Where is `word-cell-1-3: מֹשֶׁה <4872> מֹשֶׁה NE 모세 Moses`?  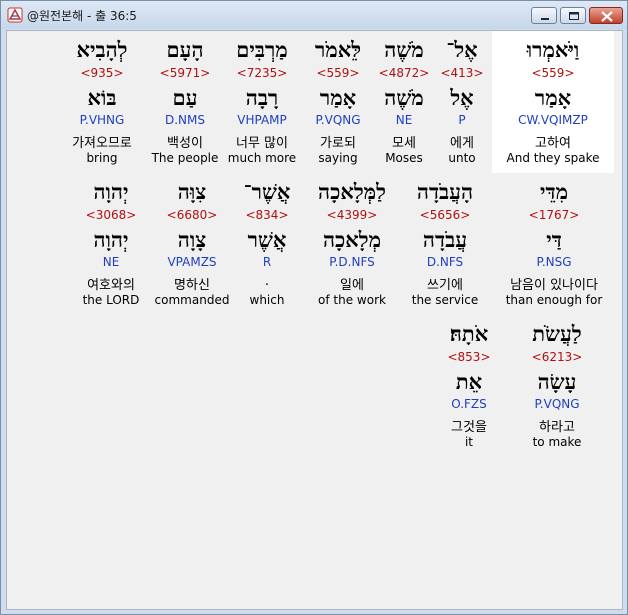
word-cell-1-3: מֹשֶׁה <4872> מֹשֶׁה NE 모세 Moses is located at coordinates (404, 102).